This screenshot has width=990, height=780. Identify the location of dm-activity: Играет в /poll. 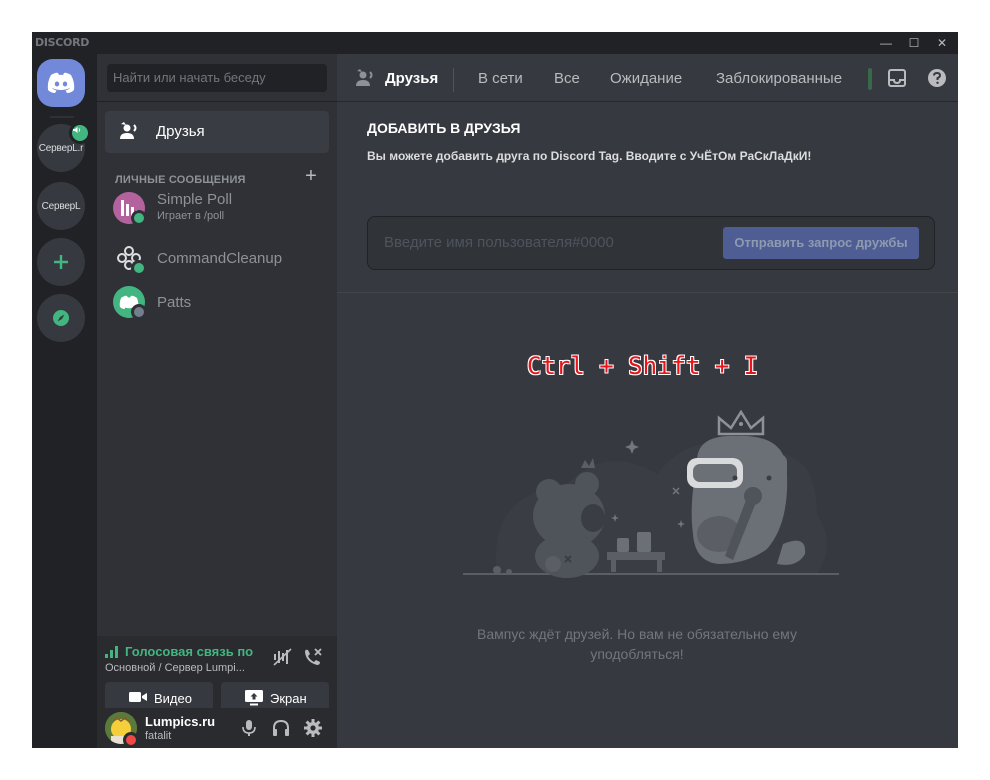
(191, 216).